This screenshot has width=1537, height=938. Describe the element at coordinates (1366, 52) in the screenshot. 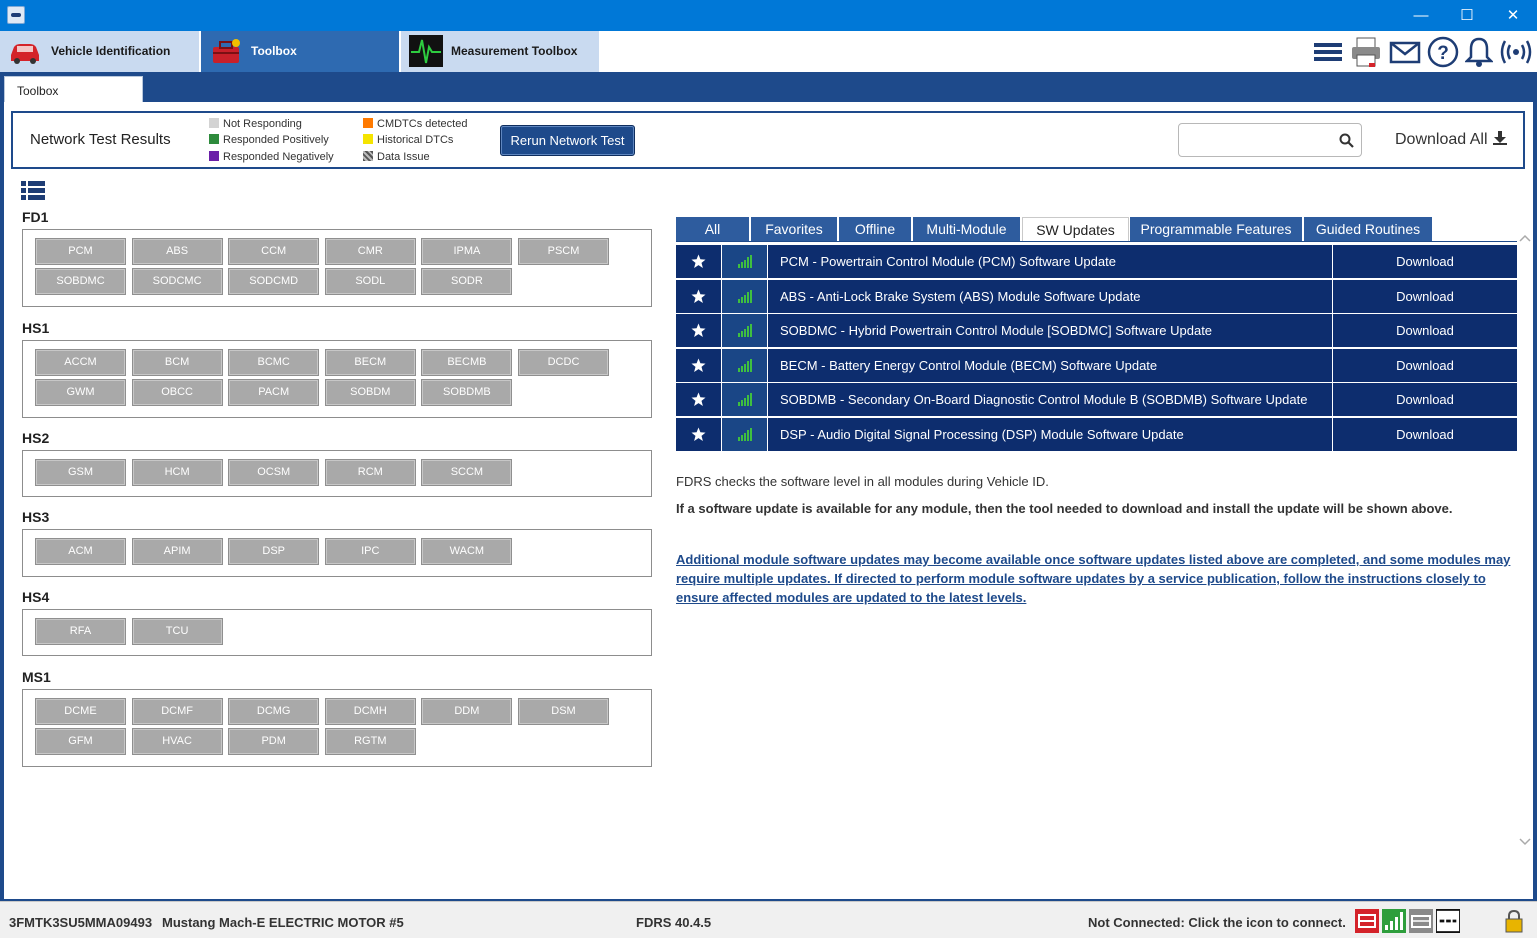

I see `printer-icon` at that location.